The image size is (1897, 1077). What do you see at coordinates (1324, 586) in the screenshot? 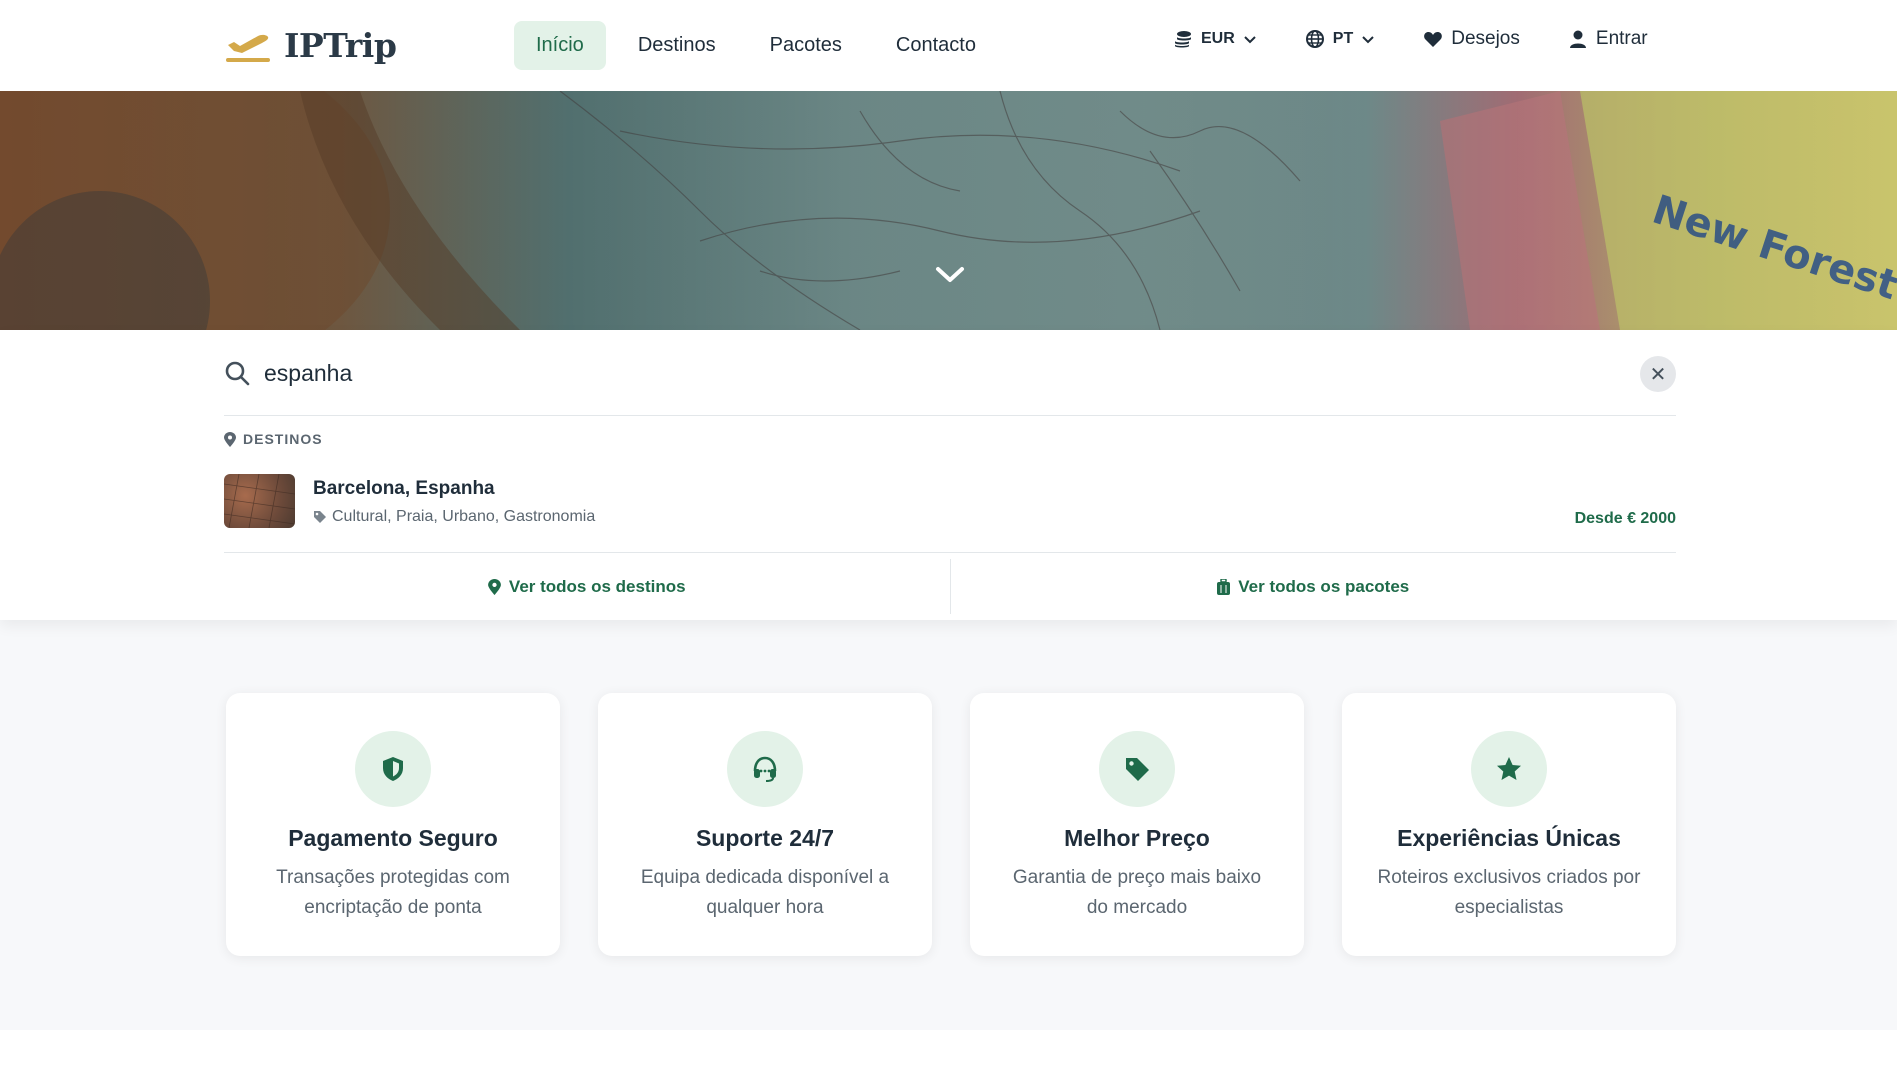
I see `view-all-packages-label: Ver todos os pacotes` at bounding box center [1324, 586].